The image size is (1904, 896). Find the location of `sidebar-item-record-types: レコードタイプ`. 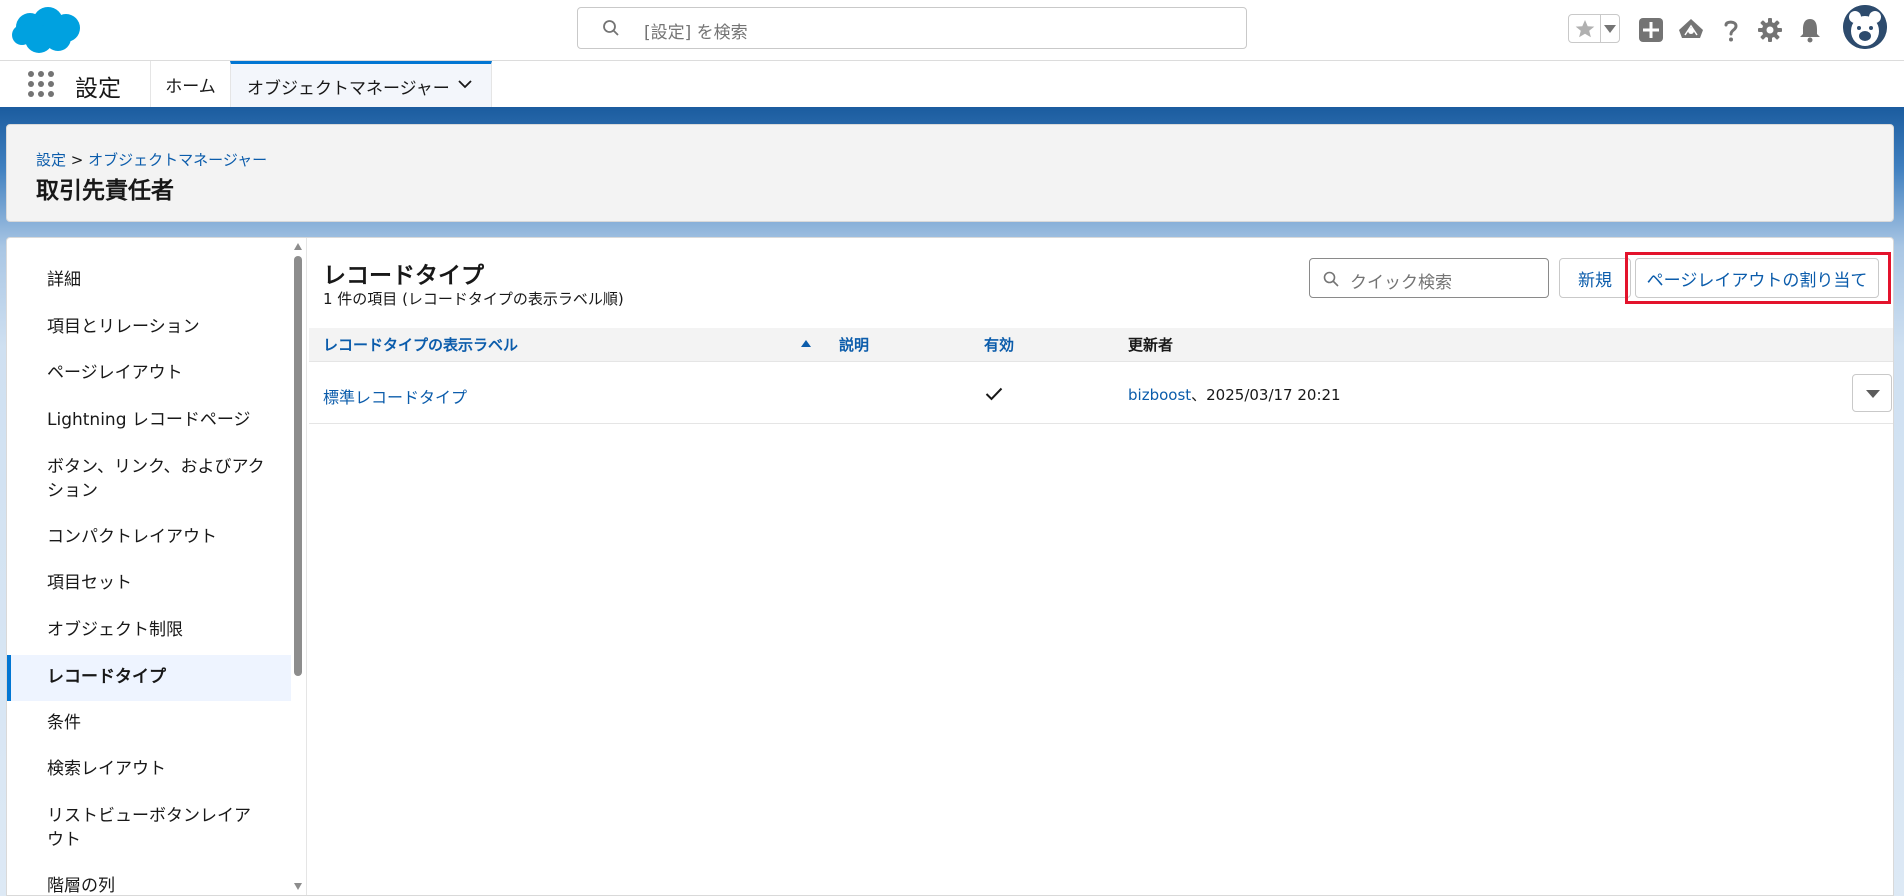

sidebar-item-record-types: レコードタイプ is located at coordinates (149, 678).